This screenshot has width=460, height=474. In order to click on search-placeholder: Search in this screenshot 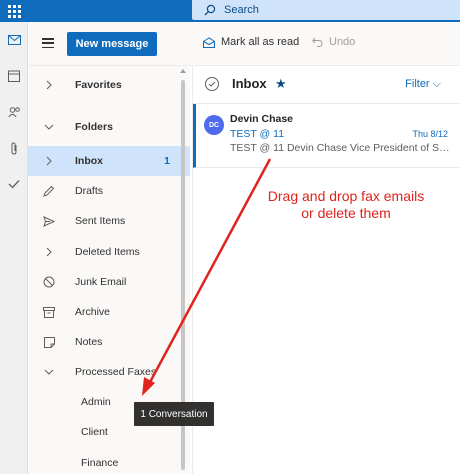, I will do `click(241, 10)`.